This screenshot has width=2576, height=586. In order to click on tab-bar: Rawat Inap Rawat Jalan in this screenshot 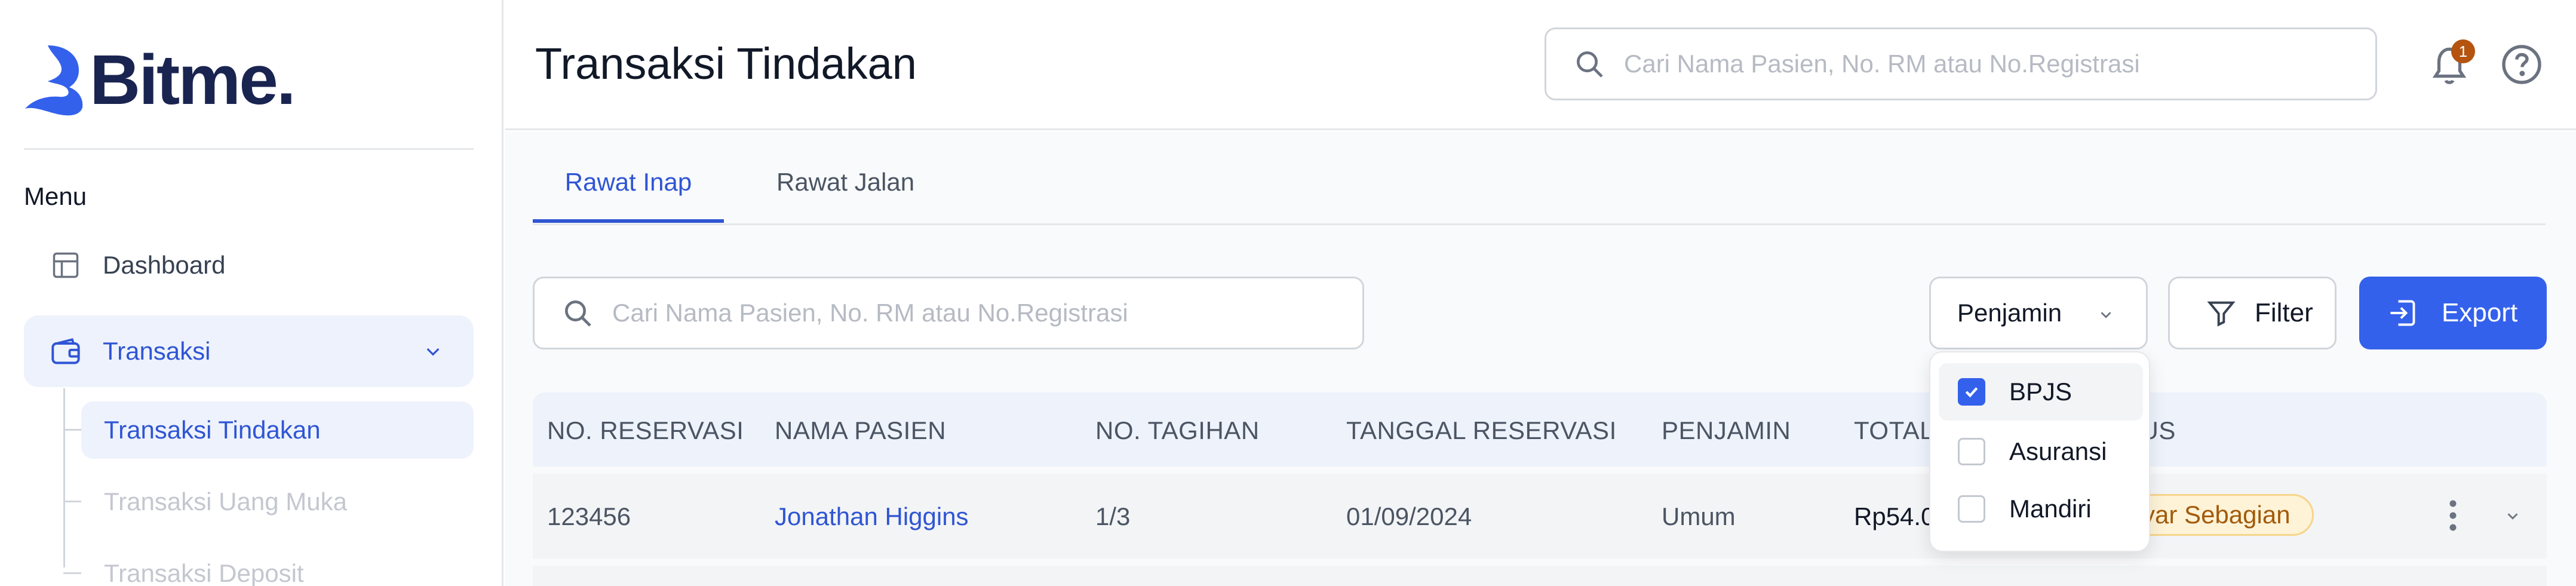, I will do `click(1539, 178)`.